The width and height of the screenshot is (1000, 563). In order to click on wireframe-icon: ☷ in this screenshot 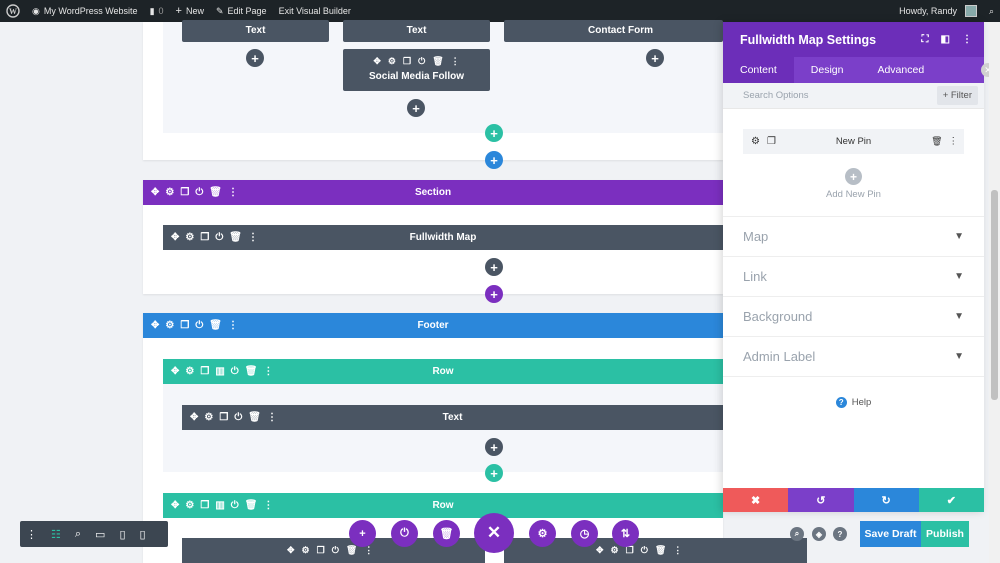, I will do `click(56, 534)`.